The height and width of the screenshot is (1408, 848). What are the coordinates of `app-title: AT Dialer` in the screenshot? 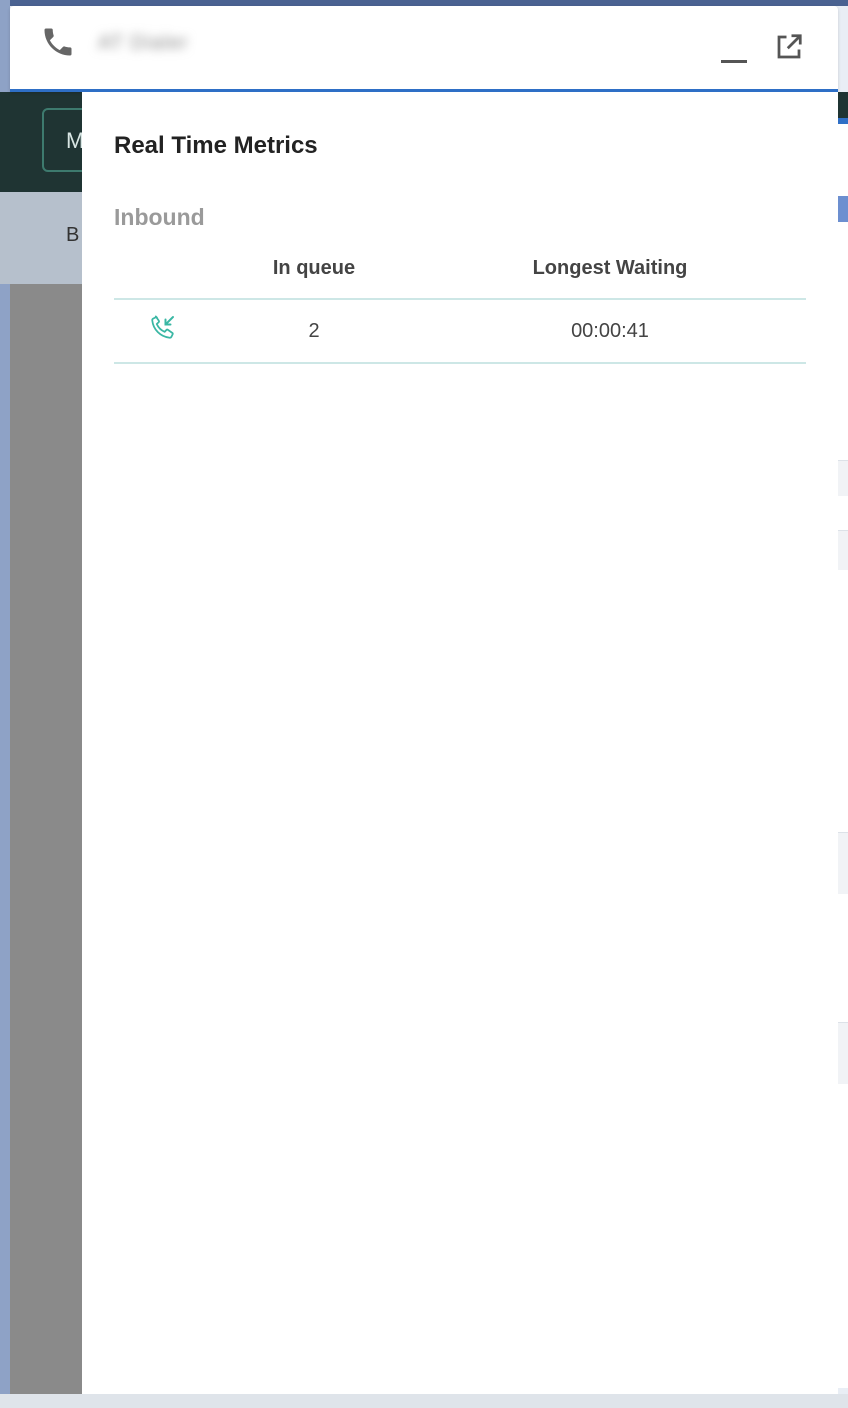 It's located at (143, 43).